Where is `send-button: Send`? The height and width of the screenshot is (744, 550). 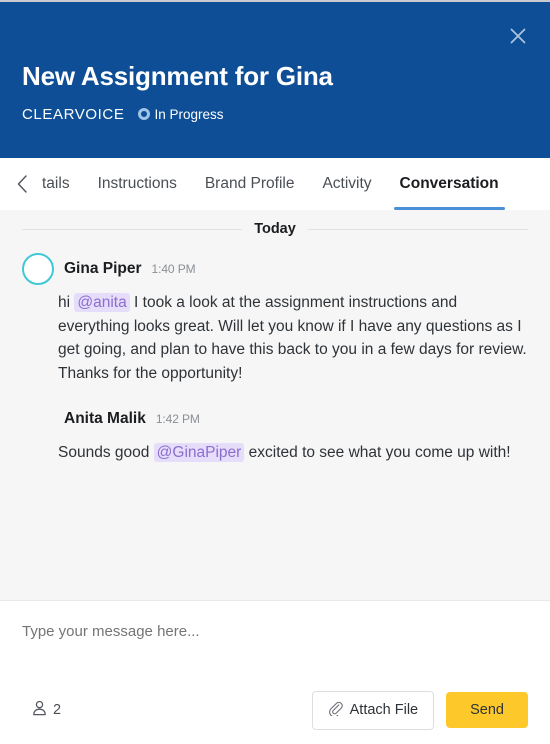 send-button: Send is located at coordinates (487, 710).